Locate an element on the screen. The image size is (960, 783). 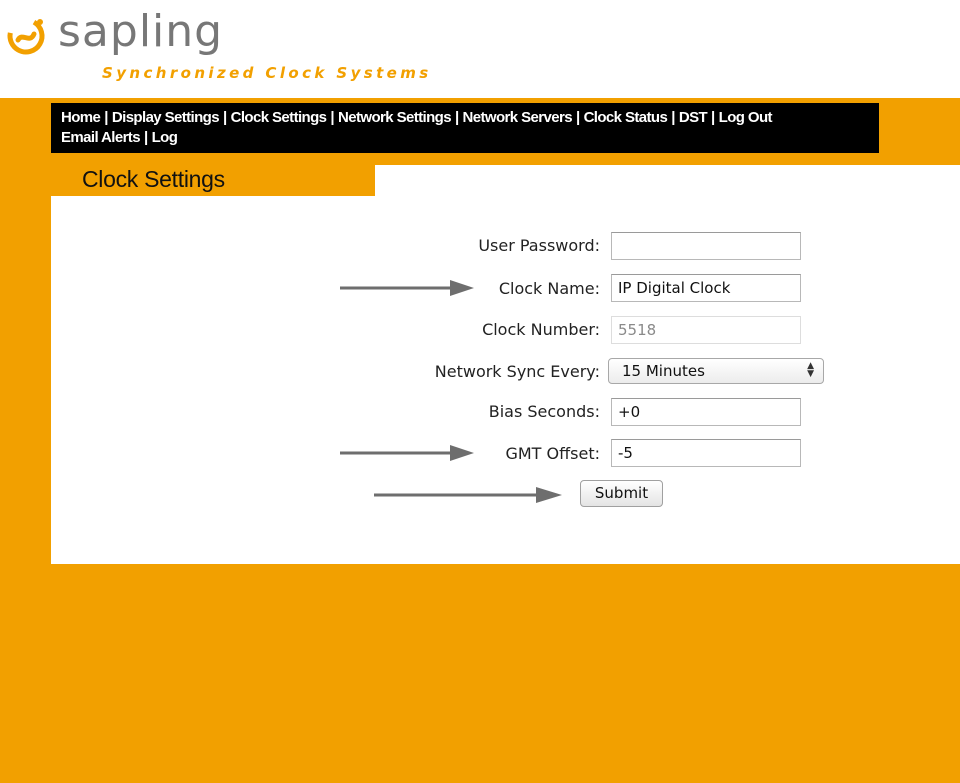
sapling-logo-icon is located at coordinates (26, 36).